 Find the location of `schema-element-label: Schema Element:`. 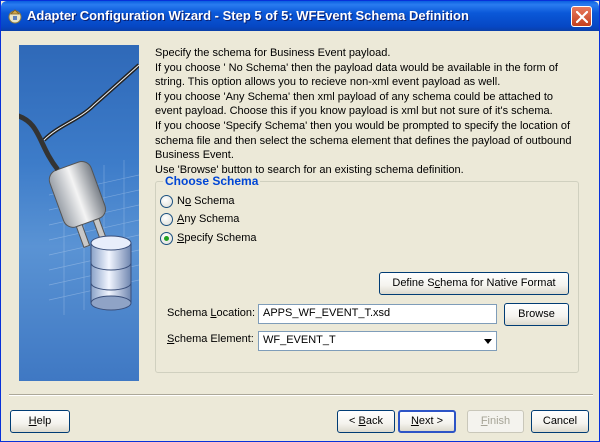

schema-element-label: Schema Element: is located at coordinates (210, 339).